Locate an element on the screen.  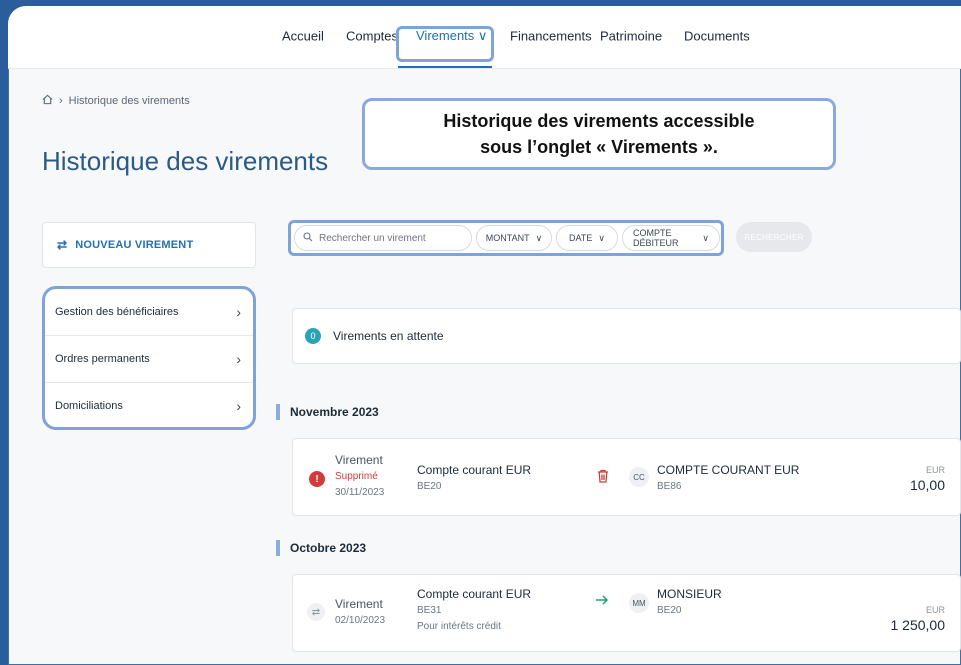
tx-date: 30/11/2023 is located at coordinates (360, 492).